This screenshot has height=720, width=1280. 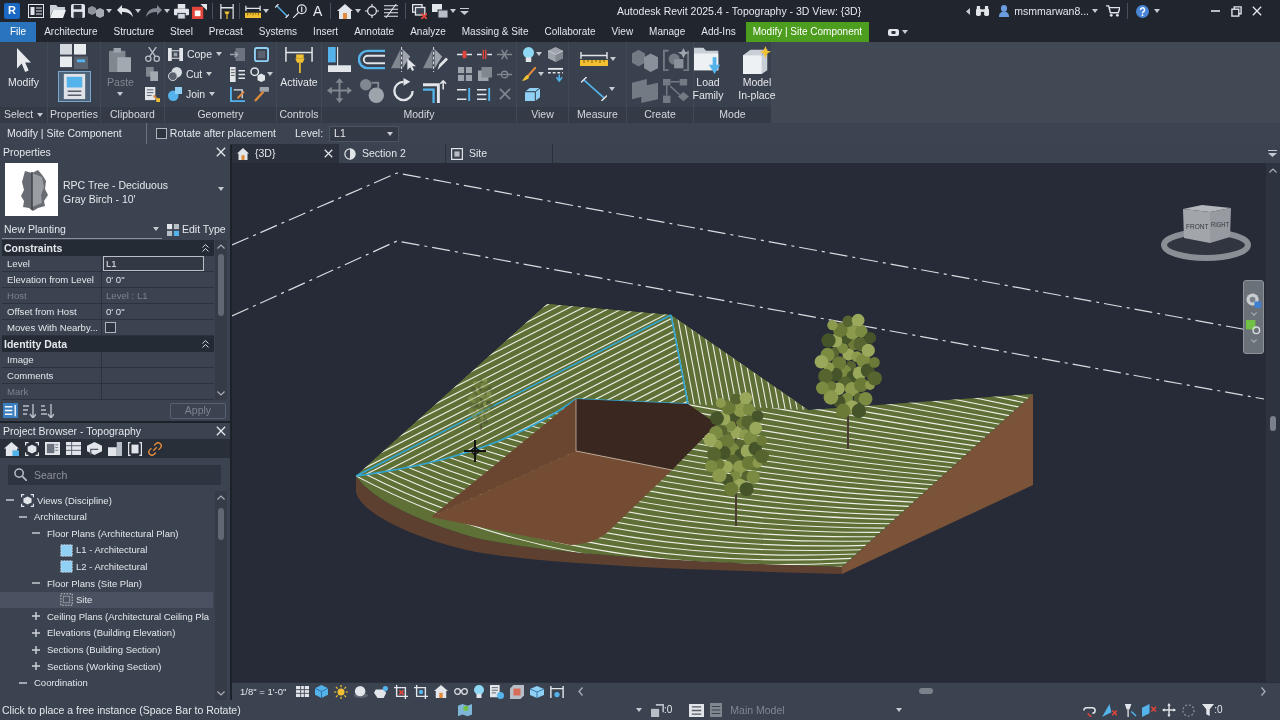 I want to click on ribbon-button: Cope, so click(x=195, y=54).